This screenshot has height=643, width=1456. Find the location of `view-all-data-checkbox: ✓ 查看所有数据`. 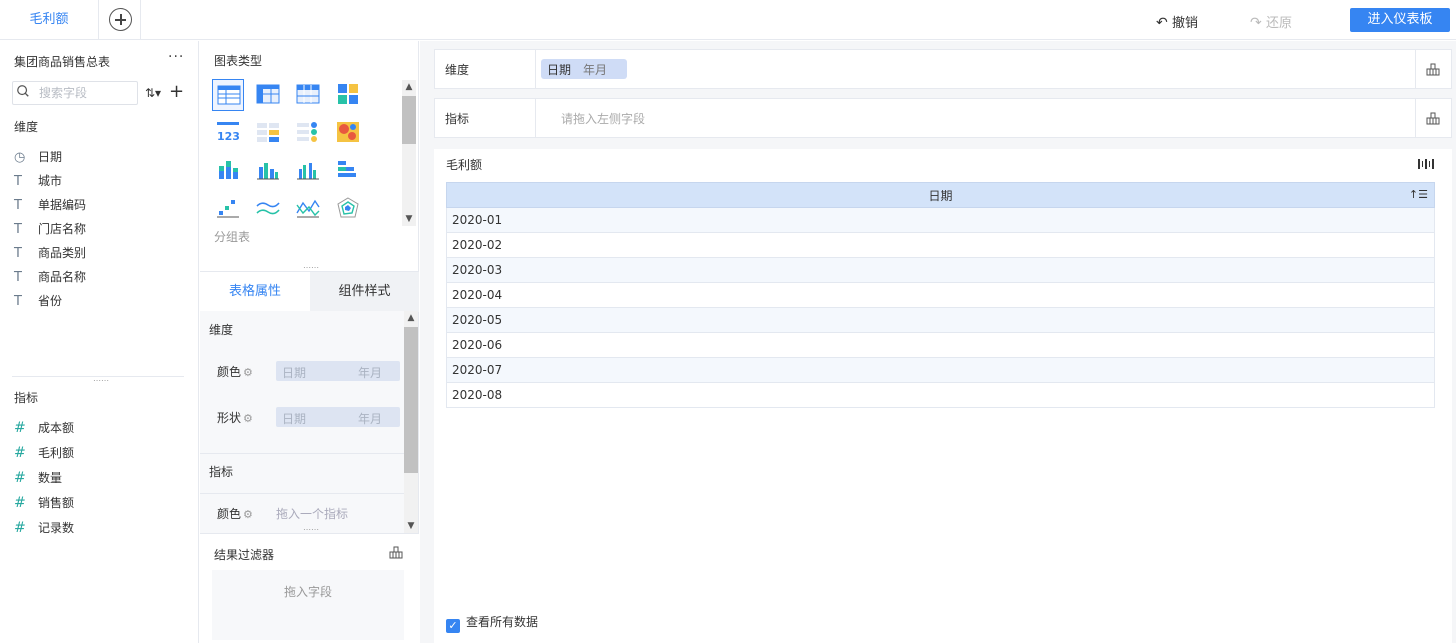

view-all-data-checkbox: ✓ 查看所有数据 is located at coordinates (492, 623).